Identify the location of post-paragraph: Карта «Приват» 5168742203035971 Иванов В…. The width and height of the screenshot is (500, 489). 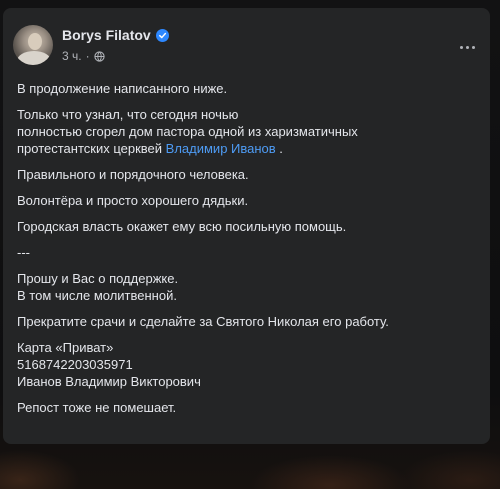
(247, 364).